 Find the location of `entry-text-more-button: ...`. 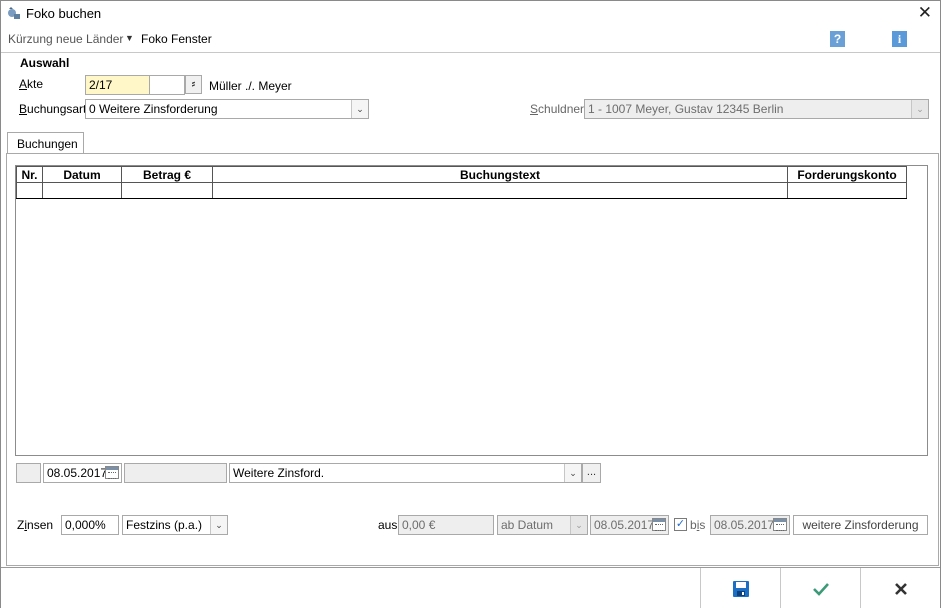

entry-text-more-button: ... is located at coordinates (591, 473).